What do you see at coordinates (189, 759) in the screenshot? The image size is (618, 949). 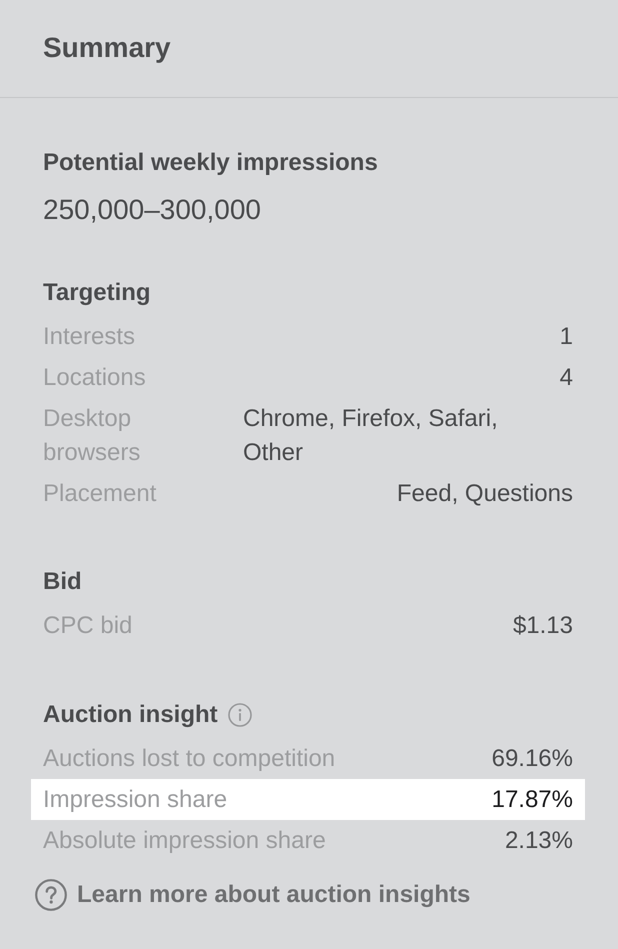 I see `row-label: Auctions lost to competition` at bounding box center [189, 759].